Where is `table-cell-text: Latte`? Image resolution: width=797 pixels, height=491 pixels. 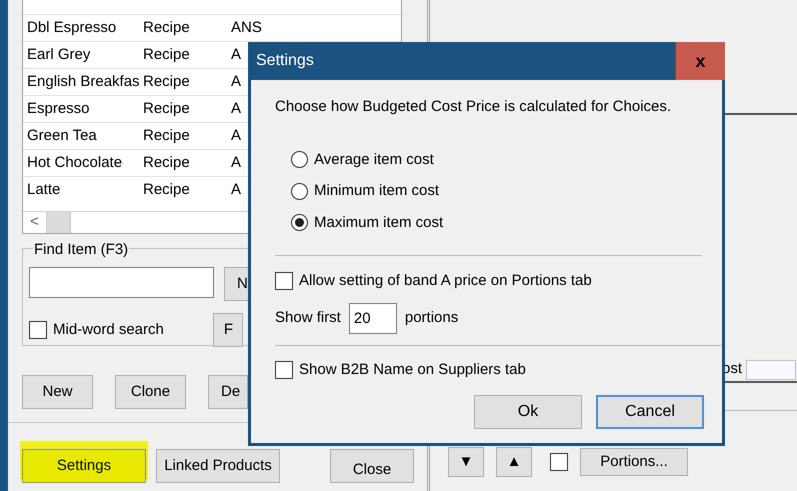
table-cell-text: Latte is located at coordinates (44, 190).